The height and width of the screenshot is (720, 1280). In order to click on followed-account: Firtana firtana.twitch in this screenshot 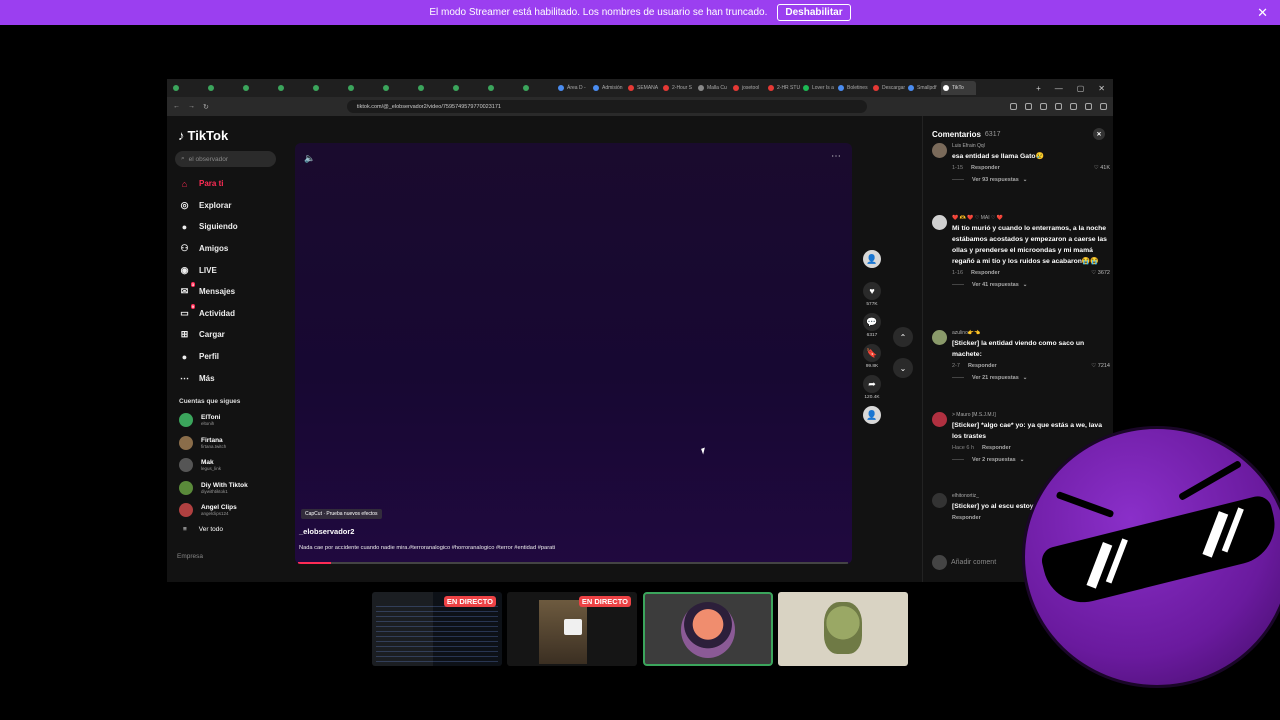, I will do `click(230, 442)`.